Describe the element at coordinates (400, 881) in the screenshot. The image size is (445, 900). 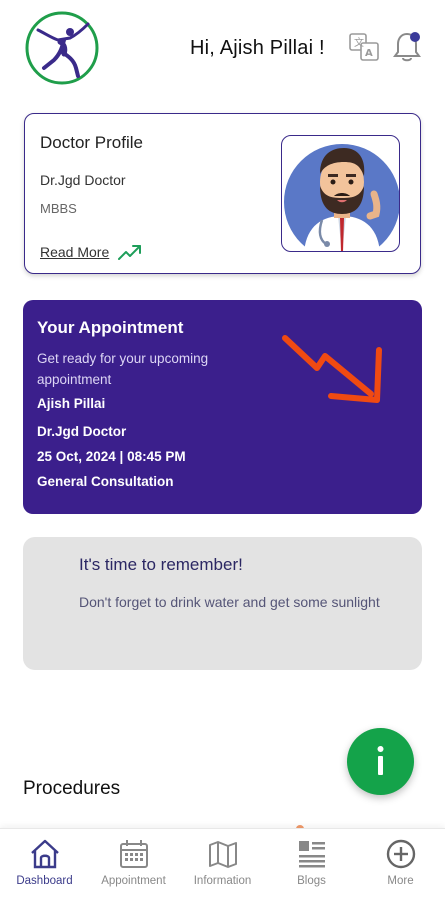
I see `nav-label-more: More` at that location.